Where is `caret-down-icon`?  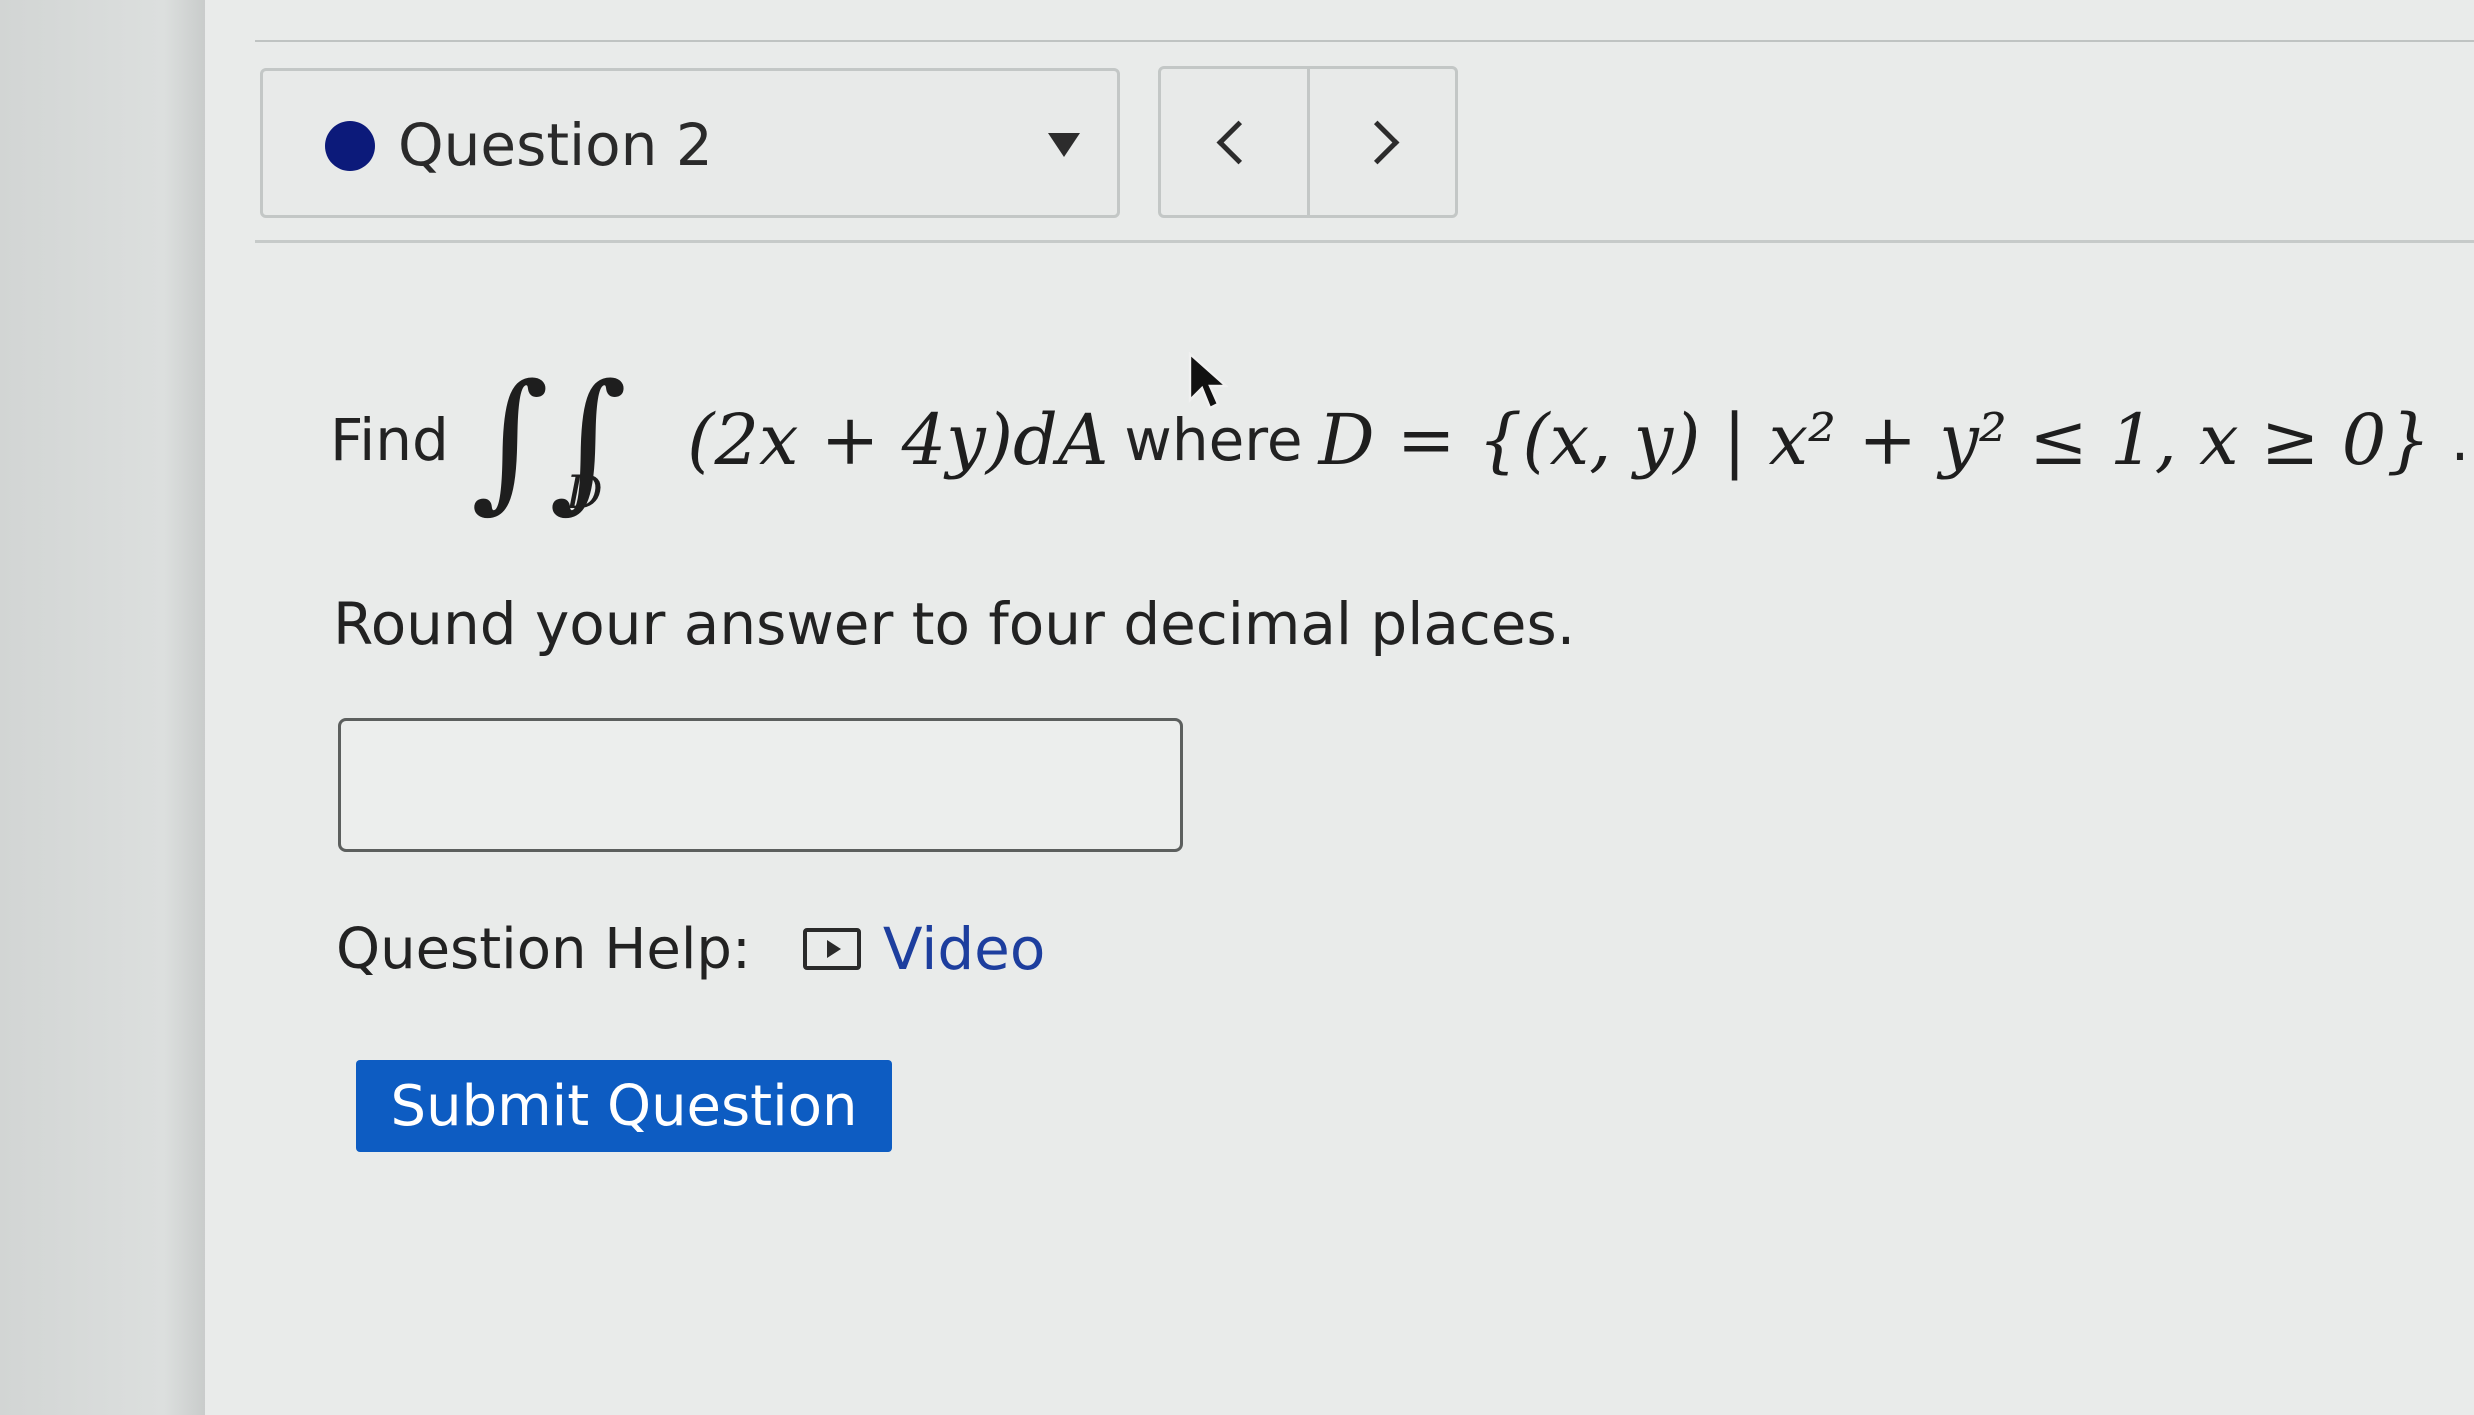
caret-down-icon is located at coordinates (1064, 145).